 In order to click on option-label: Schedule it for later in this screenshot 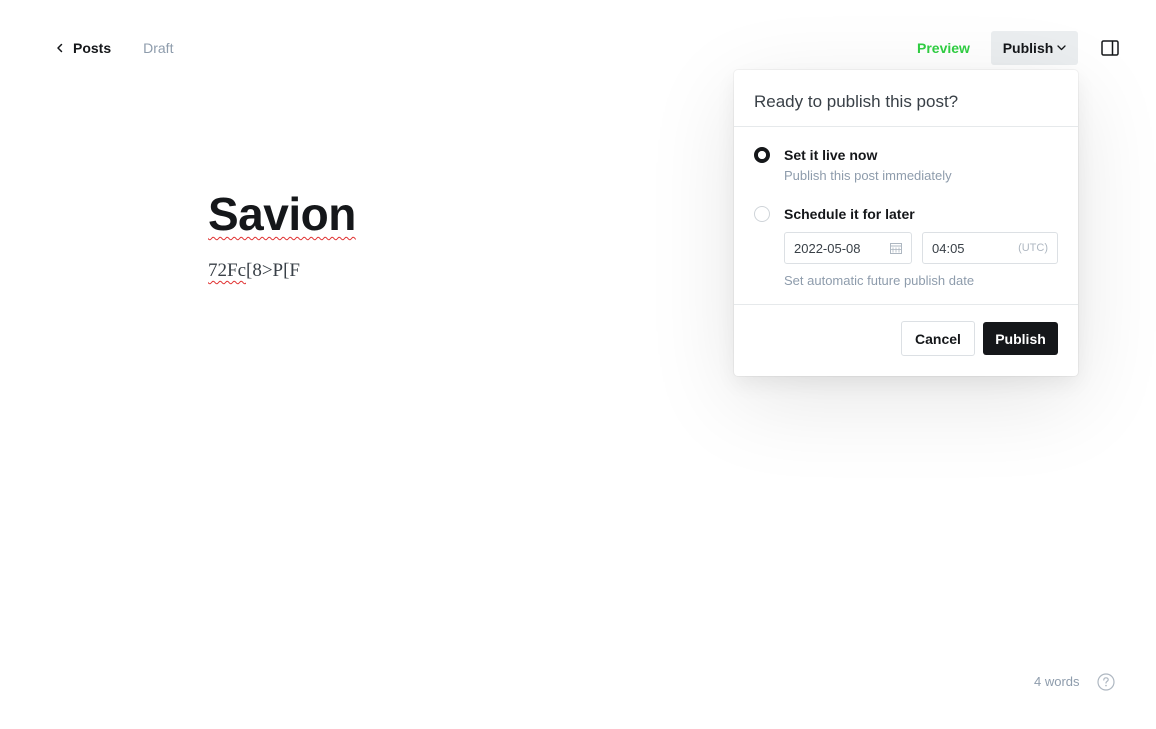, I will do `click(849, 214)`.